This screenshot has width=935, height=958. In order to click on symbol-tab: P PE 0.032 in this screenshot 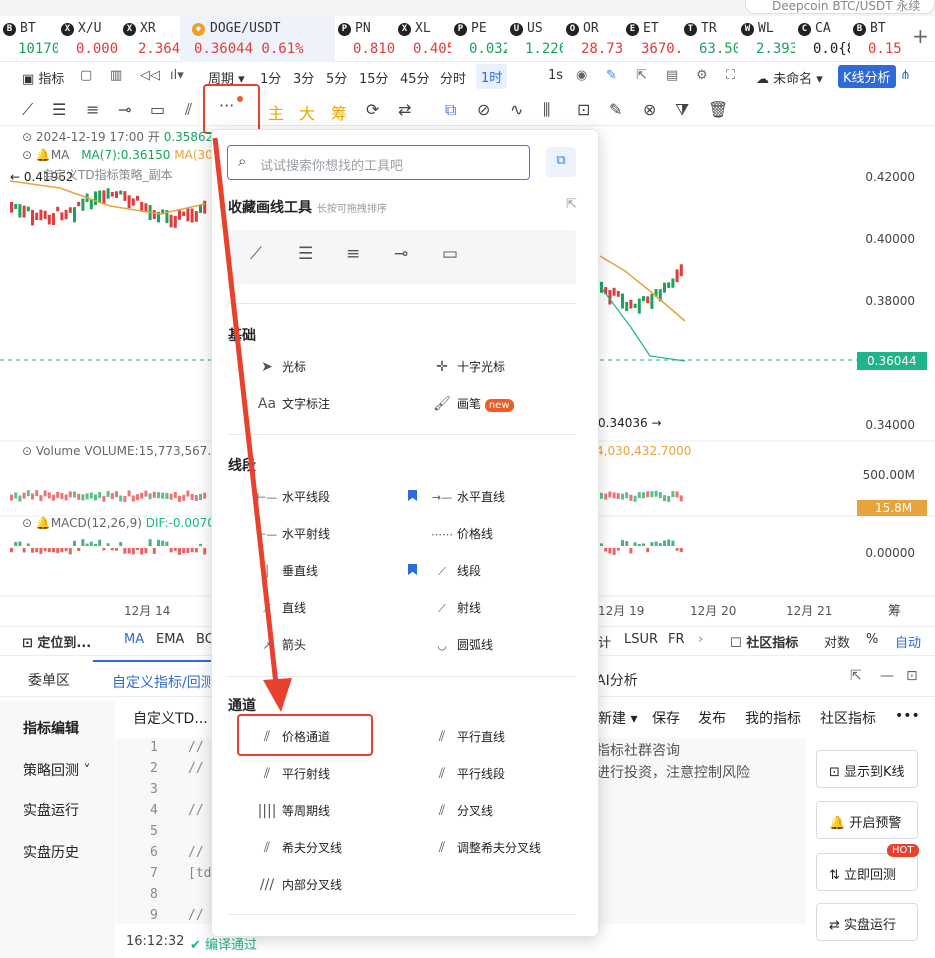, I will do `click(479, 39)`.